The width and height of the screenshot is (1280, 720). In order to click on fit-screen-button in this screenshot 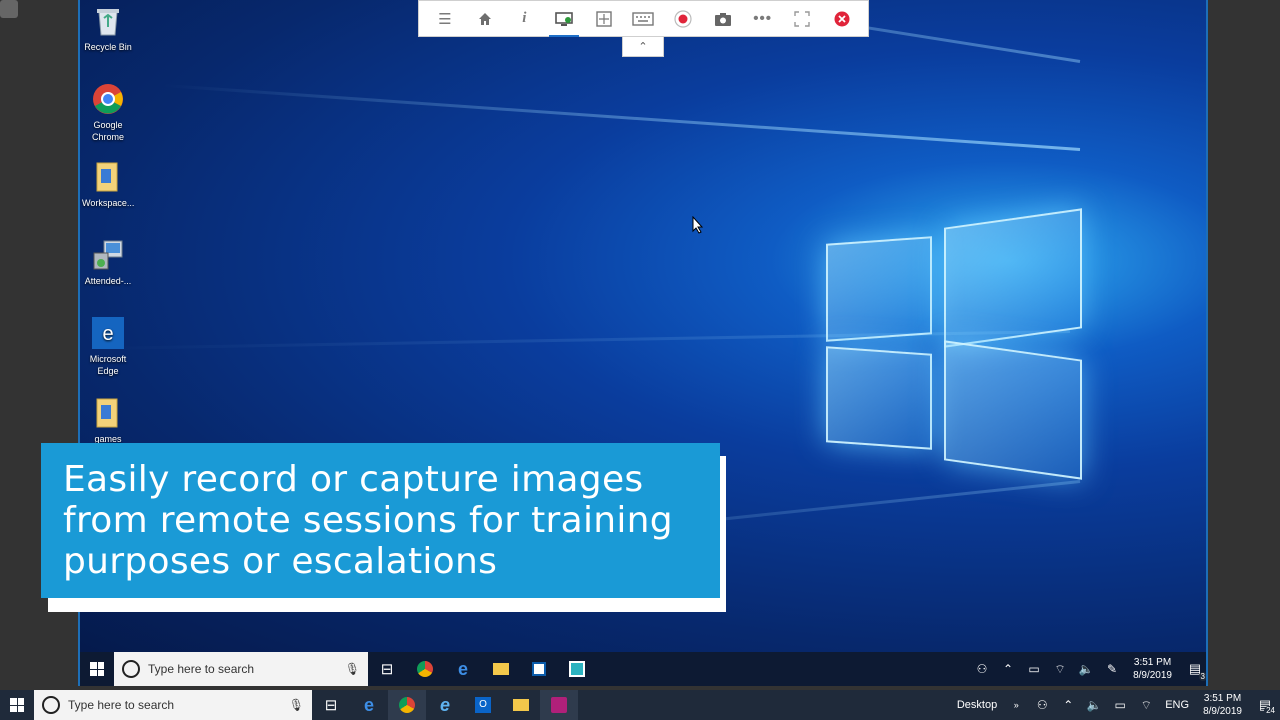, I will do `click(604, 19)`.